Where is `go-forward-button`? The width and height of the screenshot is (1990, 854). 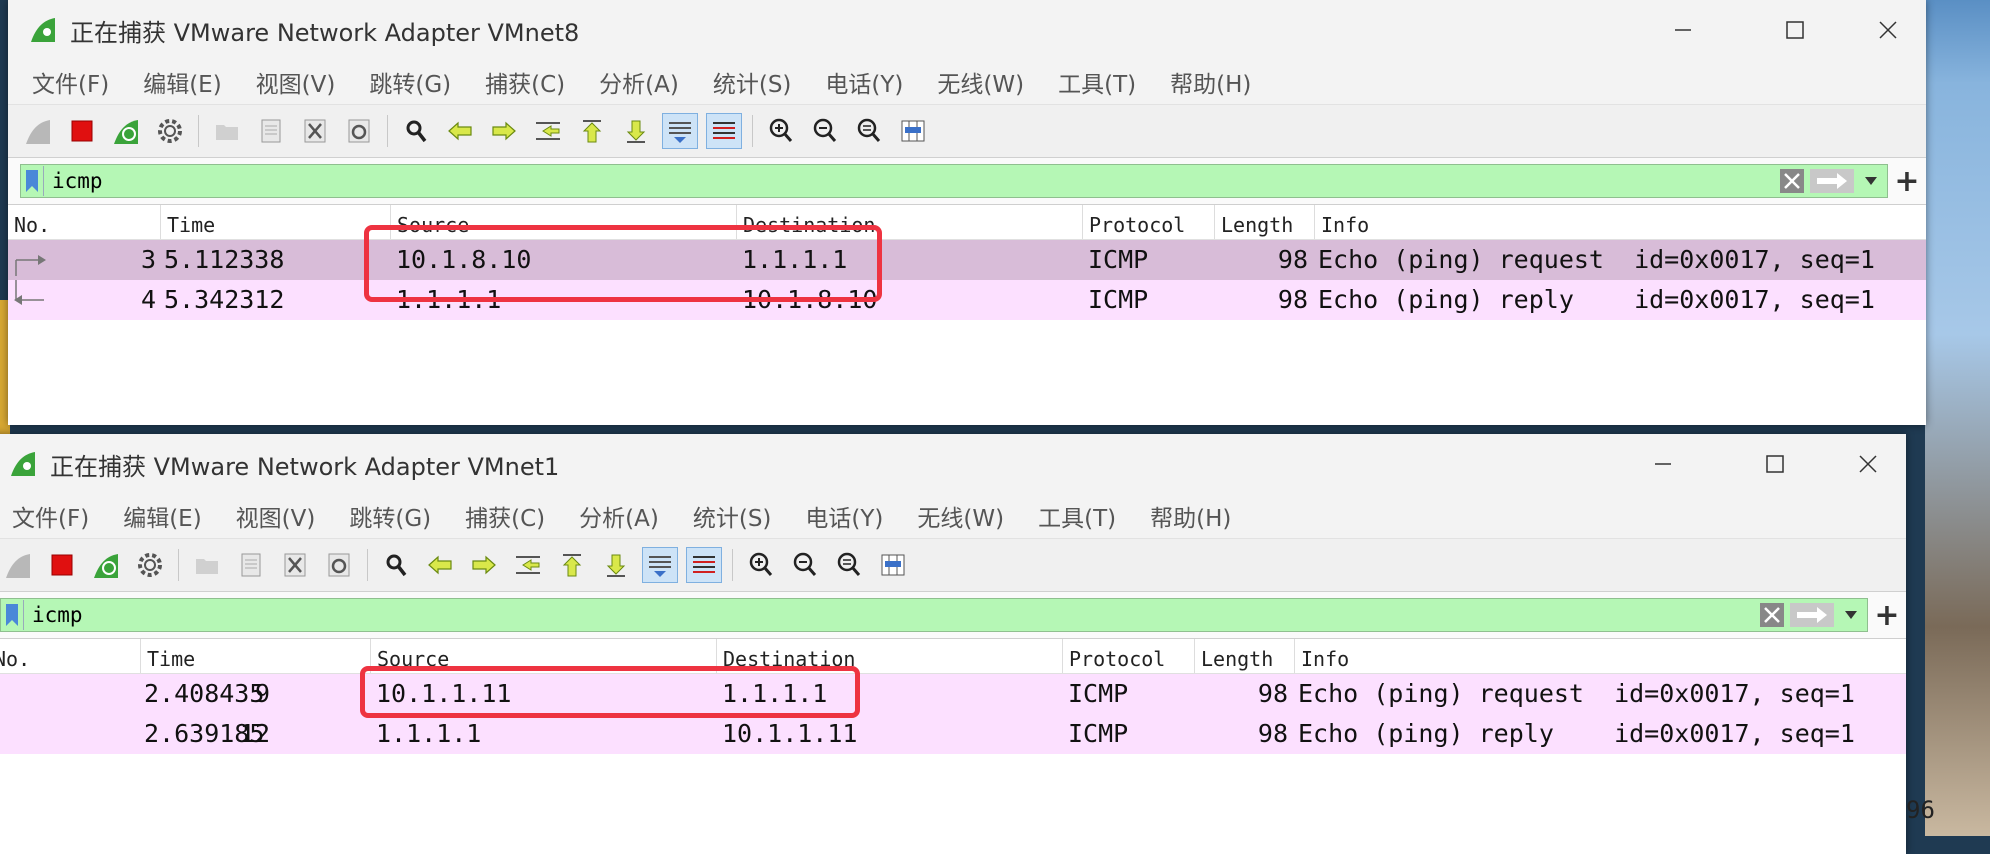 go-forward-button is located at coordinates (484, 565).